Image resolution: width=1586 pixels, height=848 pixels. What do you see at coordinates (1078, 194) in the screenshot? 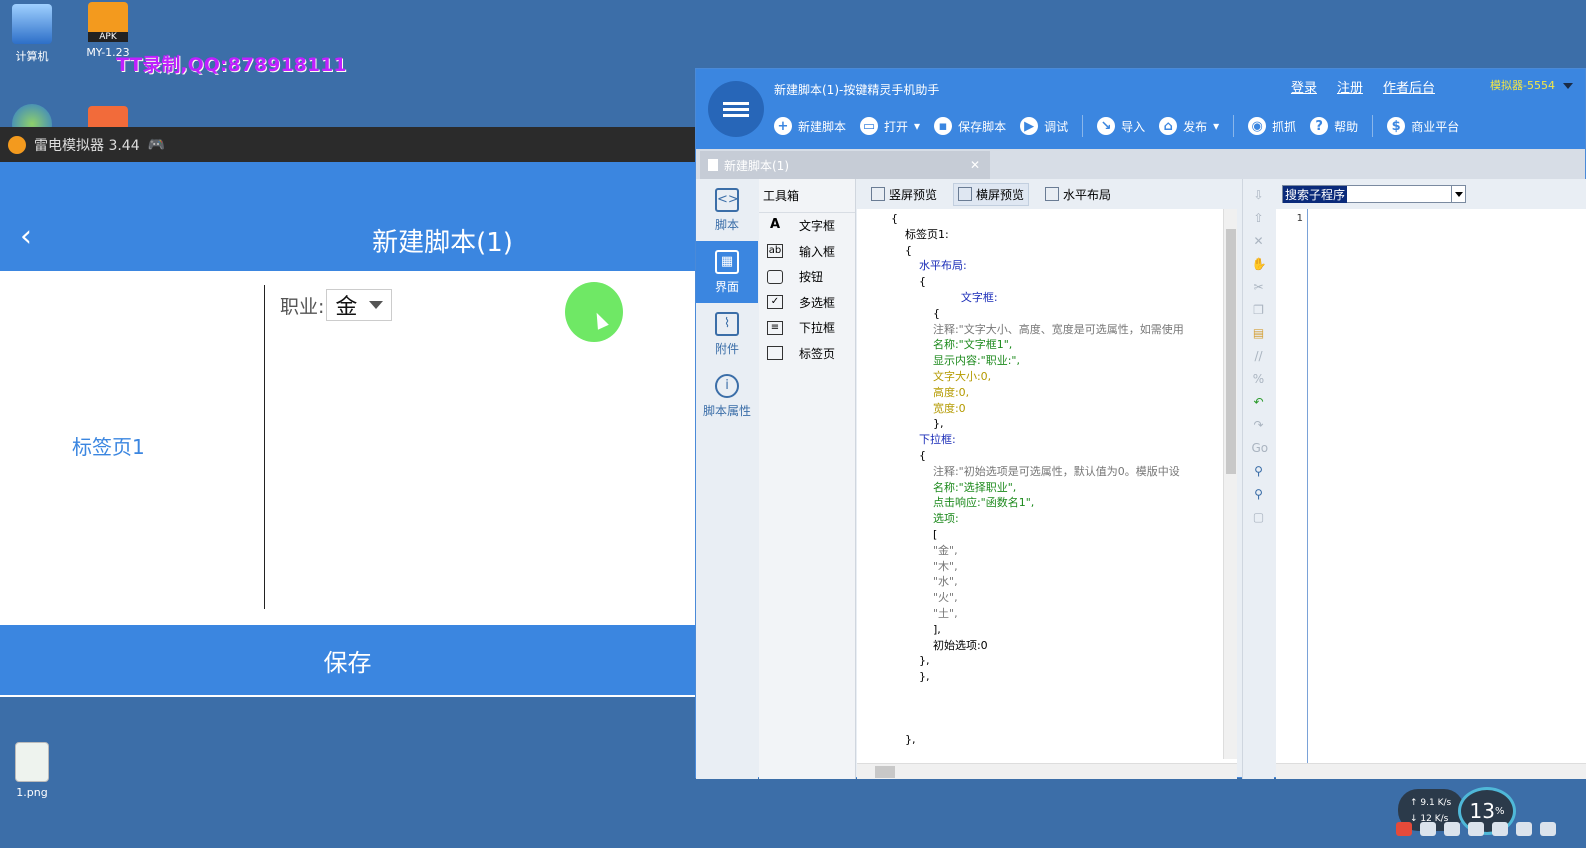
I see `horizontal-layout-button: 水平布局` at bounding box center [1078, 194].